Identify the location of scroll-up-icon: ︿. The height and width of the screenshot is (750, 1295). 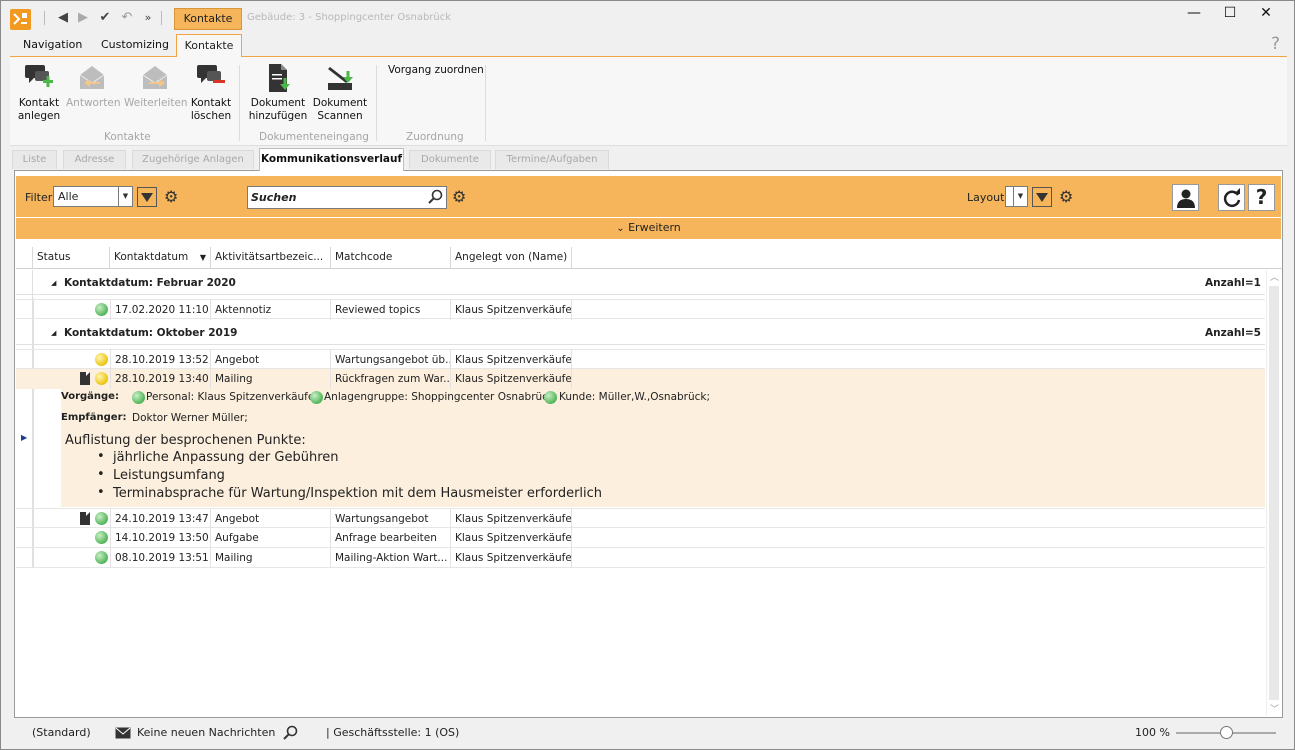
(1274, 276).